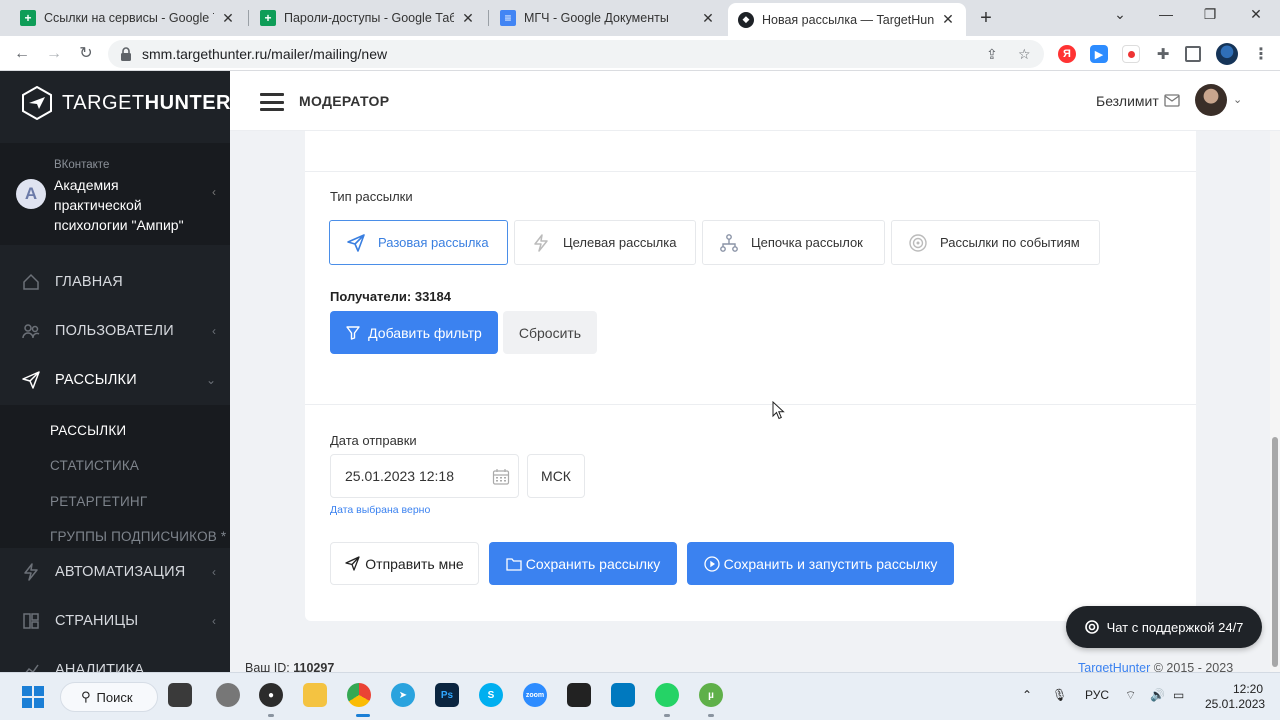  Describe the element at coordinates (414, 332) in the screenshot. I see `add-filter-button: Добавить фильтр` at that location.